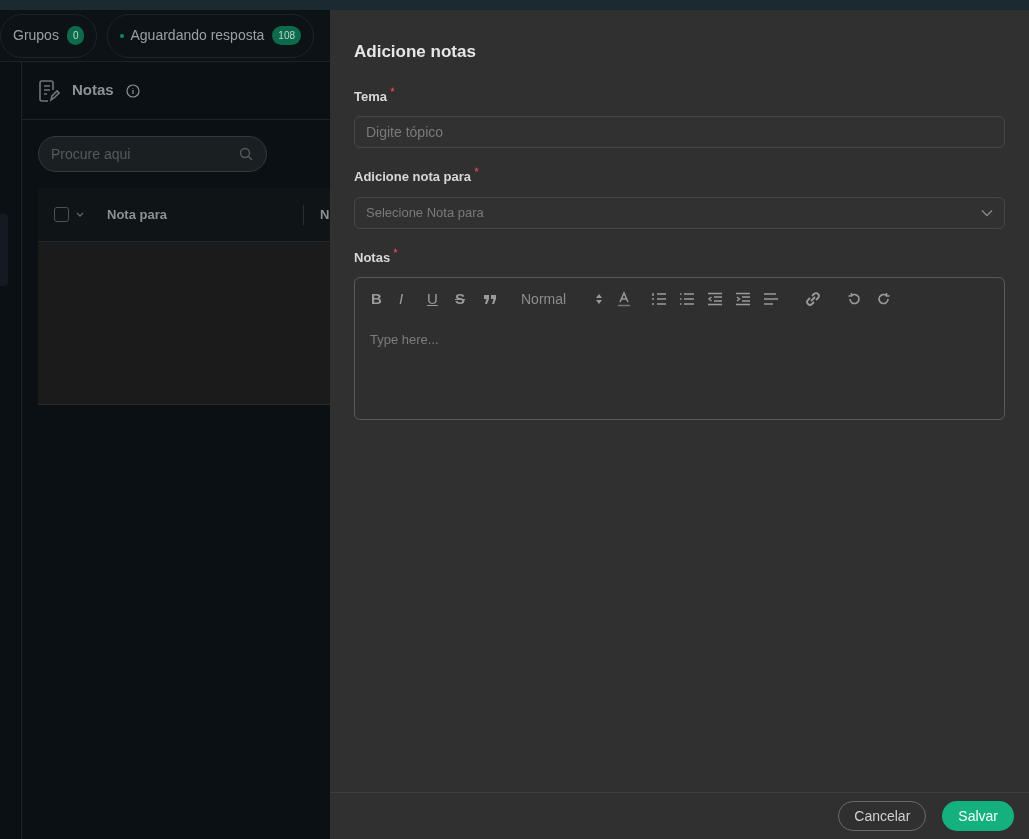 The width and height of the screenshot is (1029, 839). Describe the element at coordinates (624, 299) in the screenshot. I see `text-color-icon` at that location.